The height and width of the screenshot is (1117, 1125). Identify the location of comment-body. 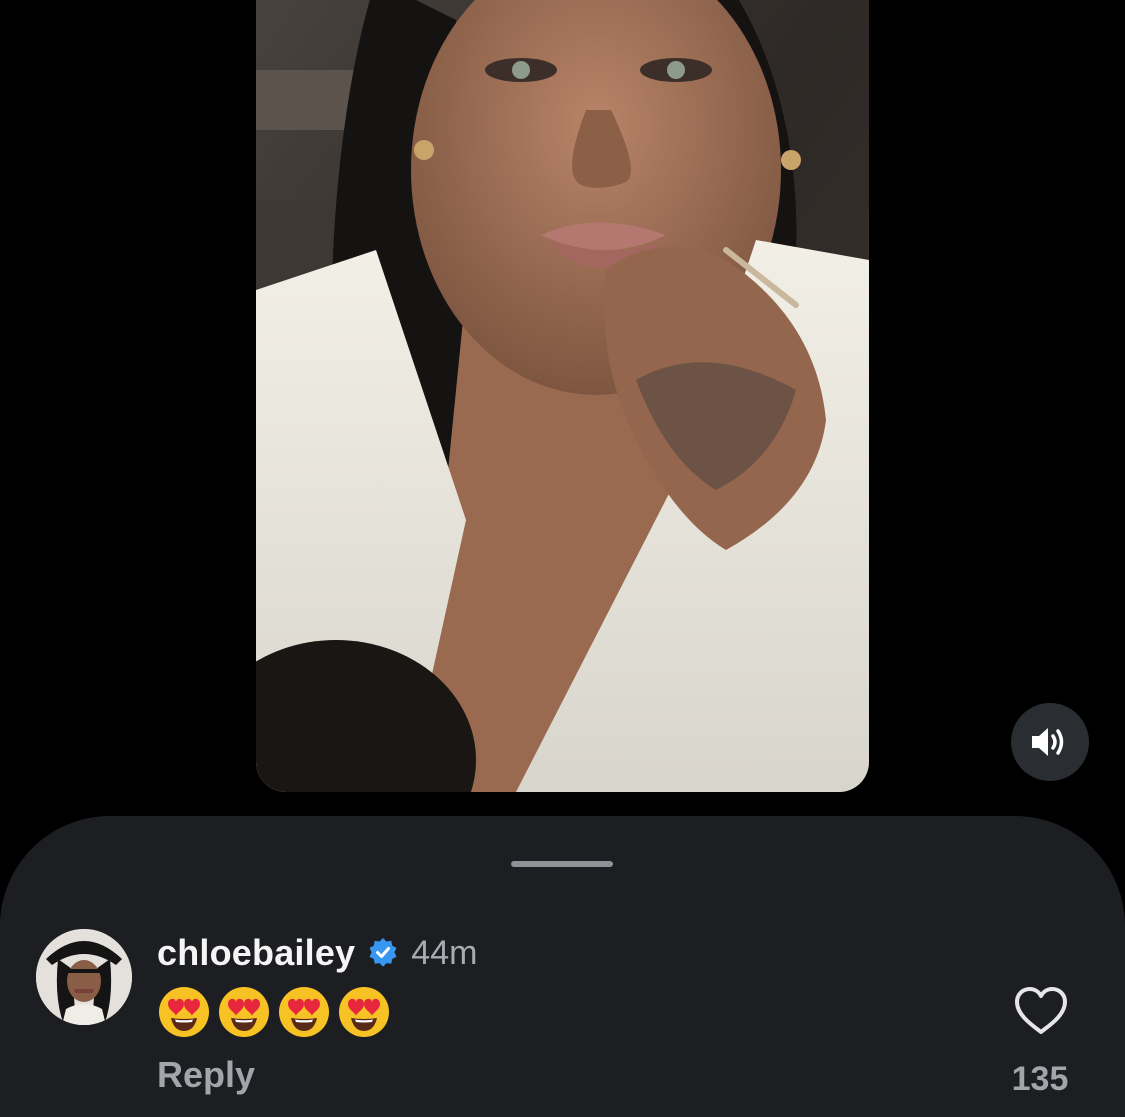
(274, 1012).